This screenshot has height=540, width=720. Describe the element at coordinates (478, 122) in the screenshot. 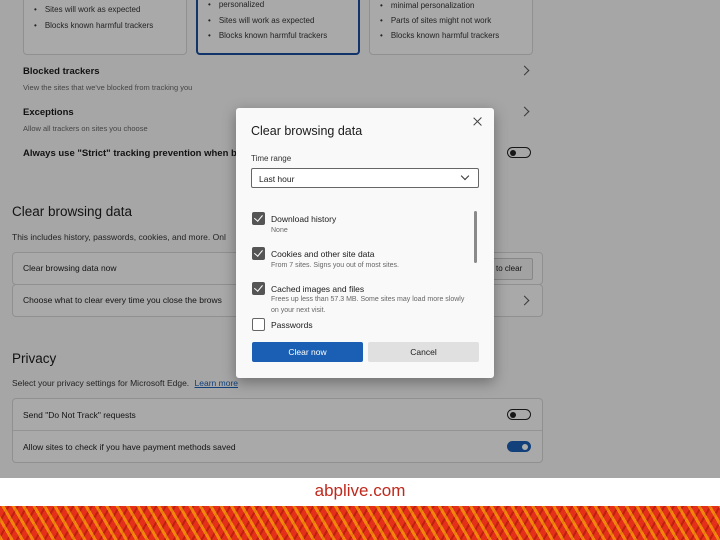

I see `close-icon` at that location.